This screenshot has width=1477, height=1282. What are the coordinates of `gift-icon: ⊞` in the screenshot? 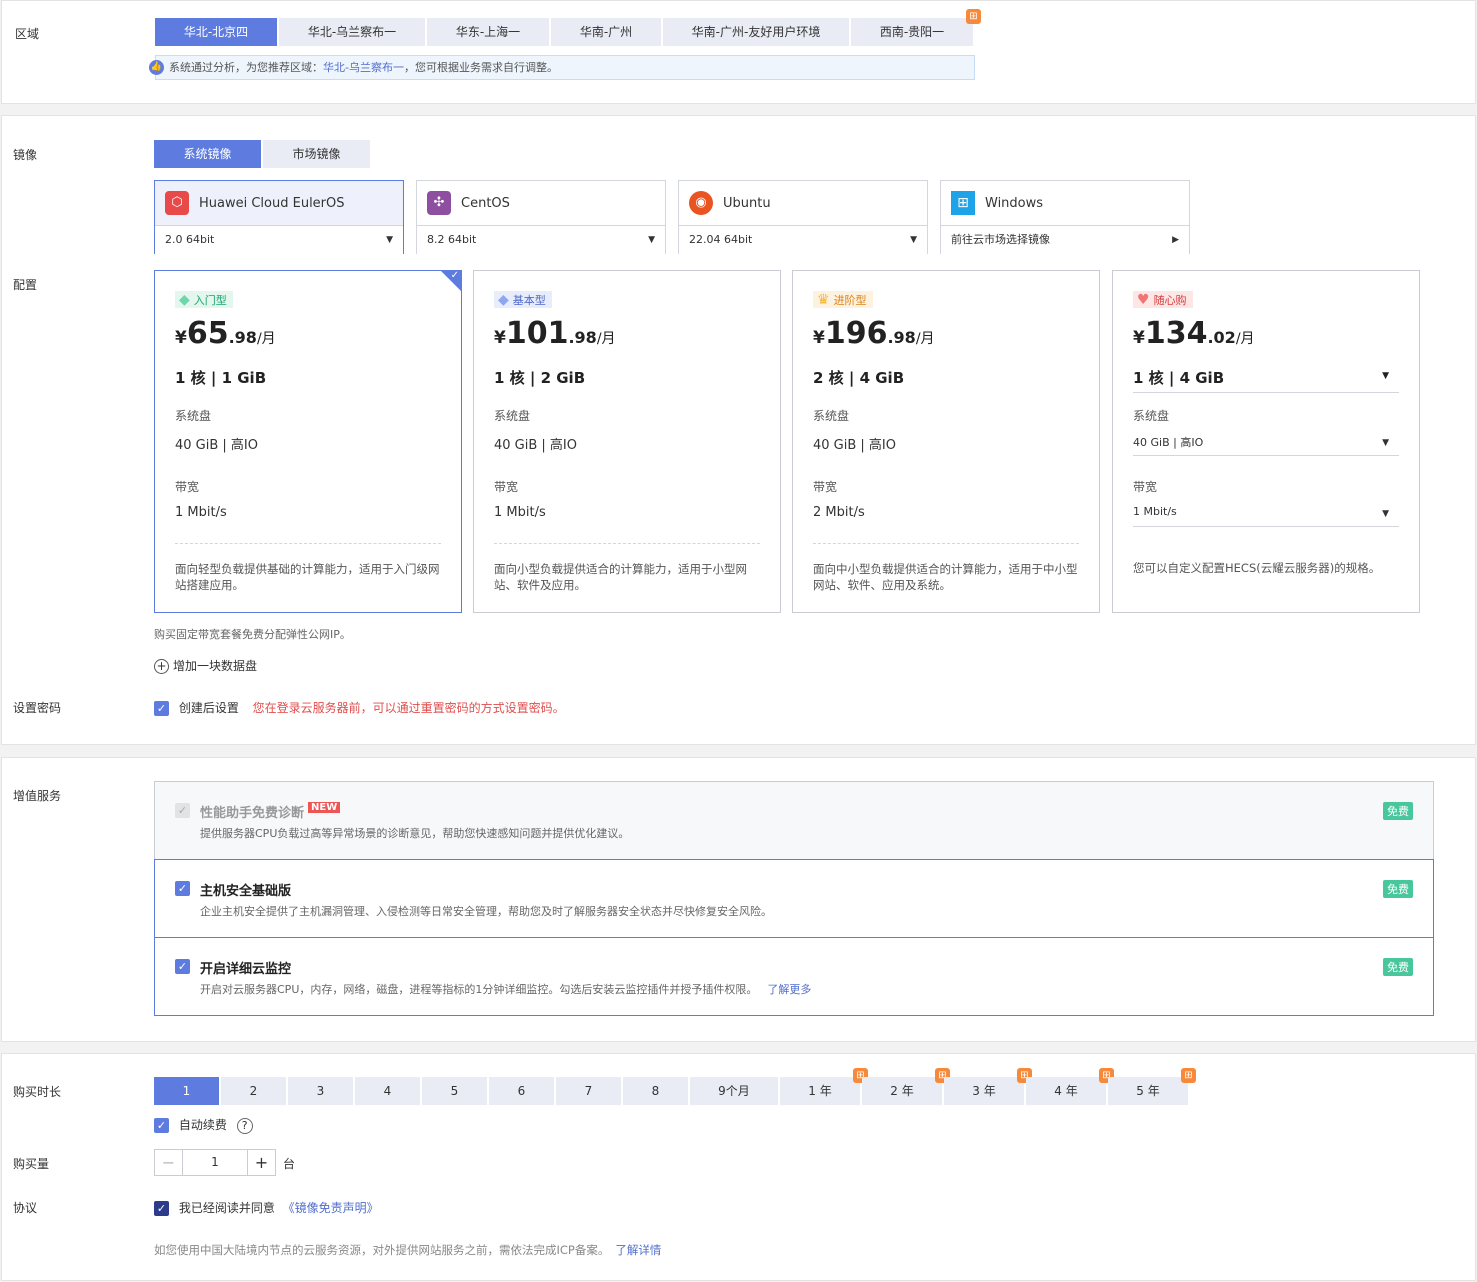 It's located at (1188, 1075).